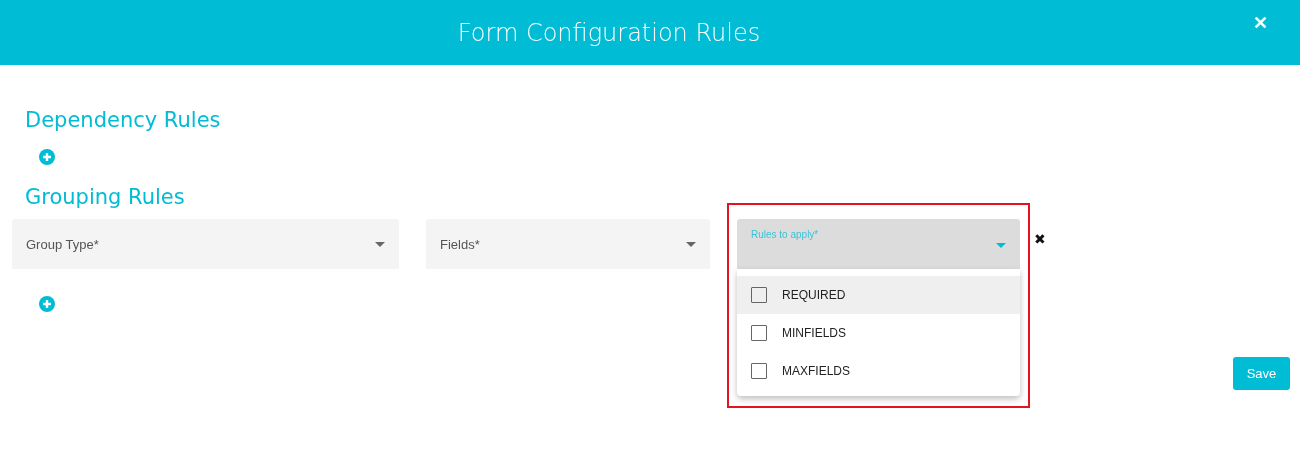 The height and width of the screenshot is (462, 1300). What do you see at coordinates (878, 295) in the screenshot?
I see `menu-item: REQUIRED` at bounding box center [878, 295].